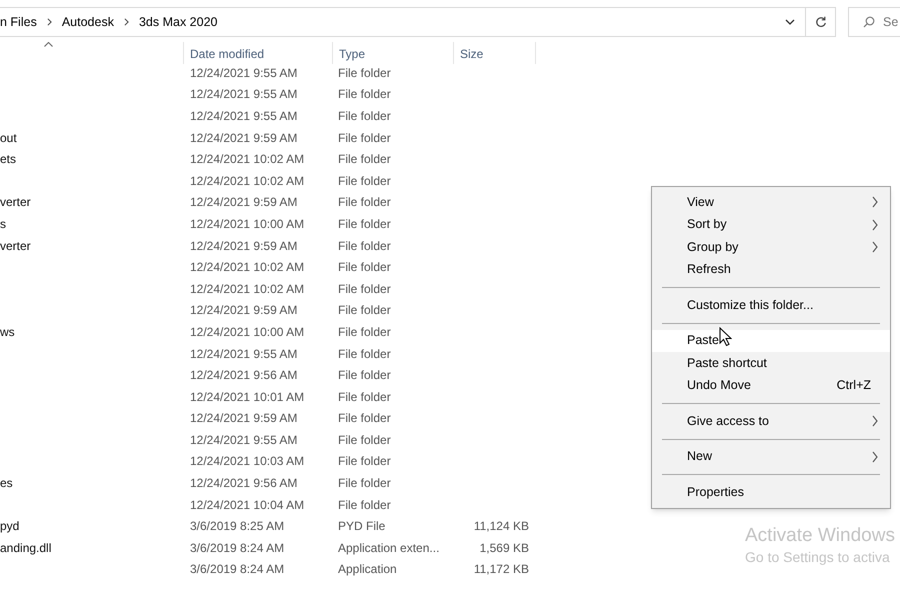 This screenshot has width=900, height=600. I want to click on menu-item: Group by, so click(771, 247).